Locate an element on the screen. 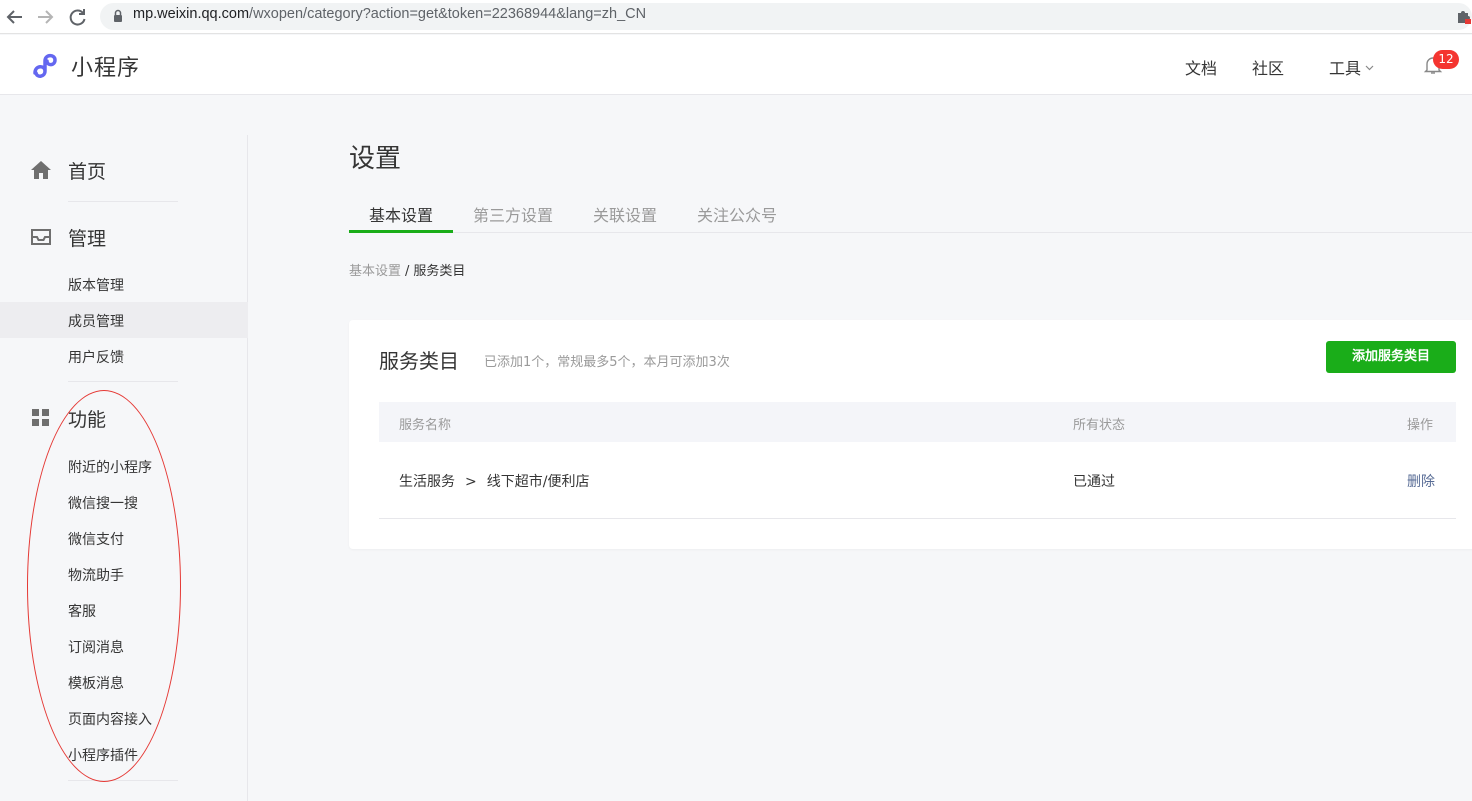  table-row: 生活服务 > 线下超市/便利店 已通过 删除 is located at coordinates (917, 480).